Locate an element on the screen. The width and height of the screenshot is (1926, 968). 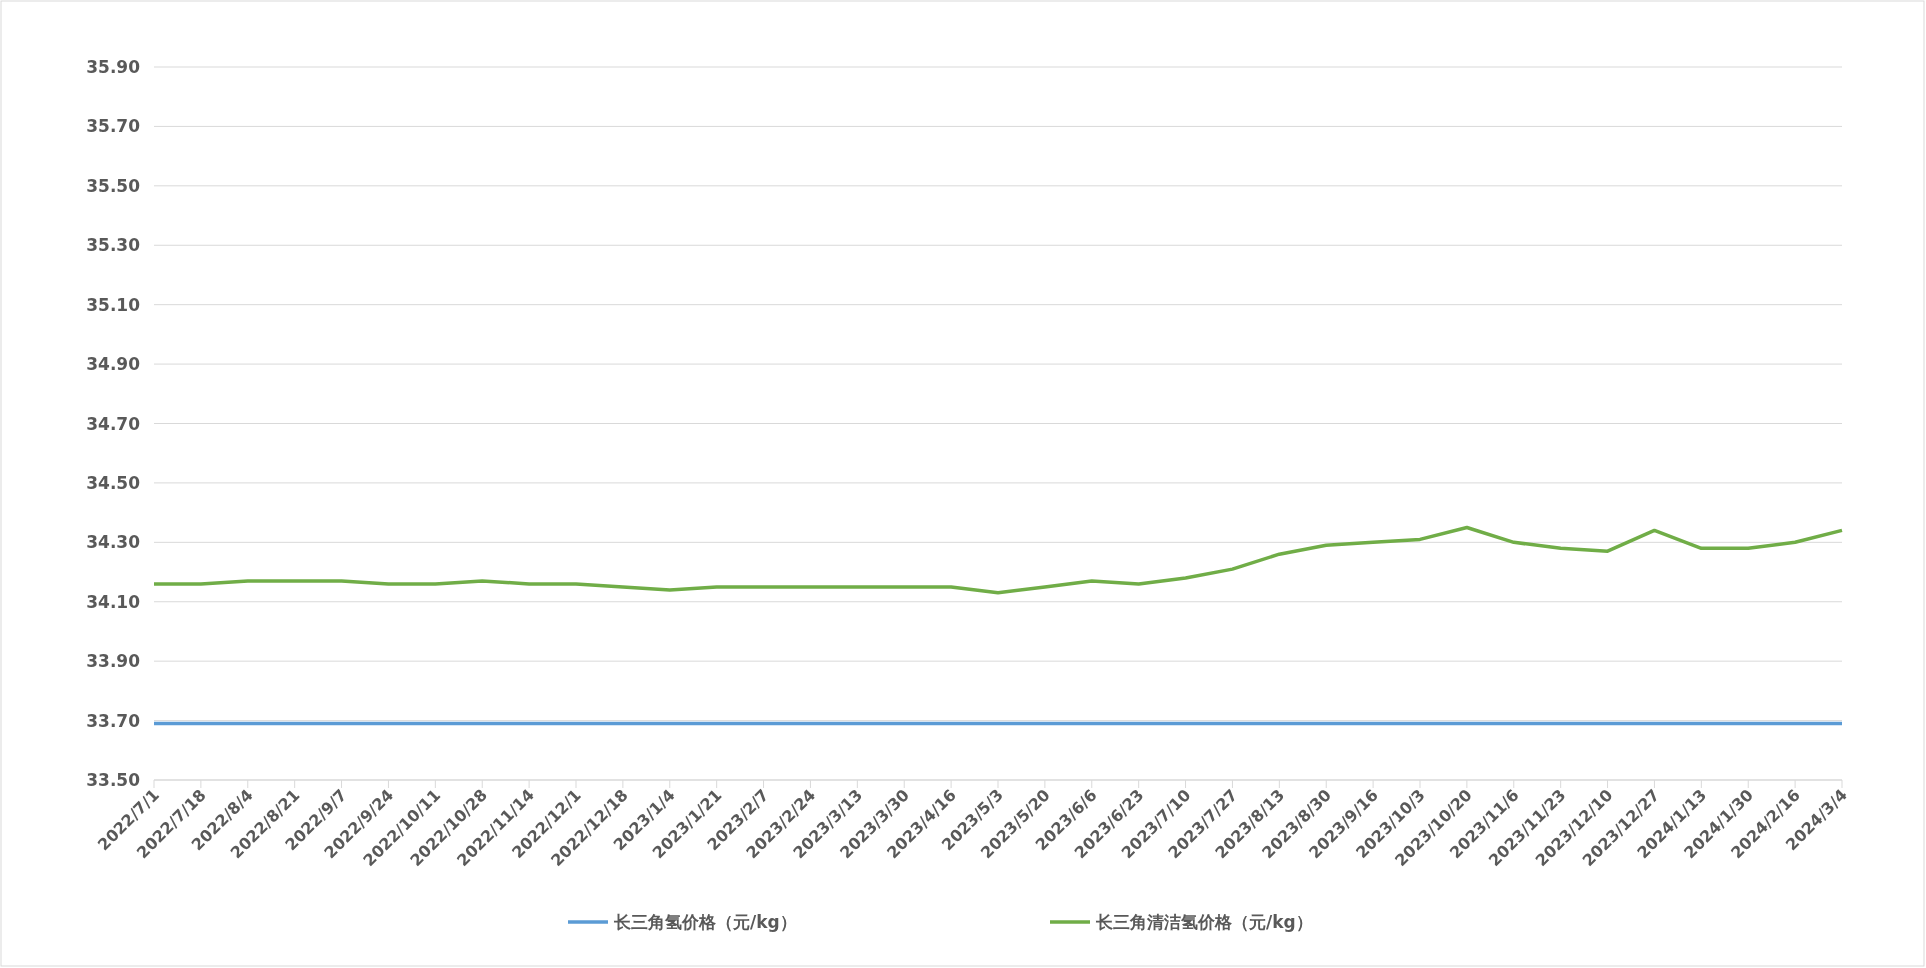
y-tick-label: 35.70 is located at coordinates (113, 126).